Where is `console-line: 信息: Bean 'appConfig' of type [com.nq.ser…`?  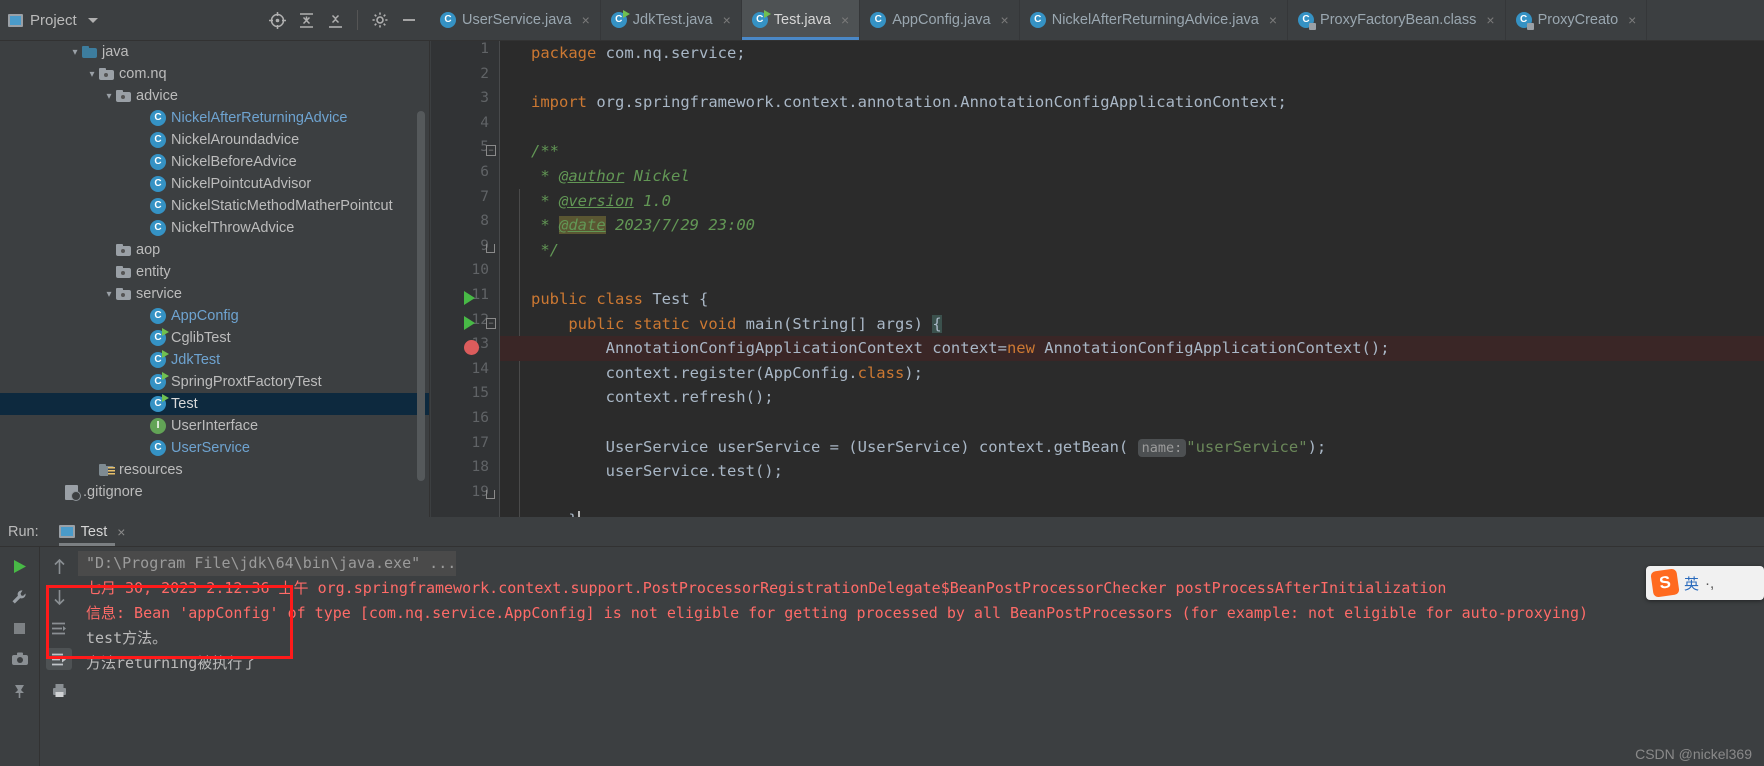
console-line: 信息: Bean 'appConfig' of type [com.nq.ser… is located at coordinates (837, 613).